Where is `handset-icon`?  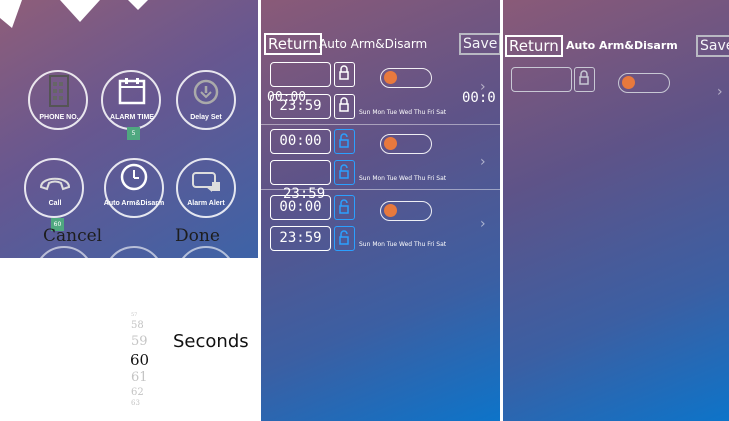 handset-icon is located at coordinates (55, 184).